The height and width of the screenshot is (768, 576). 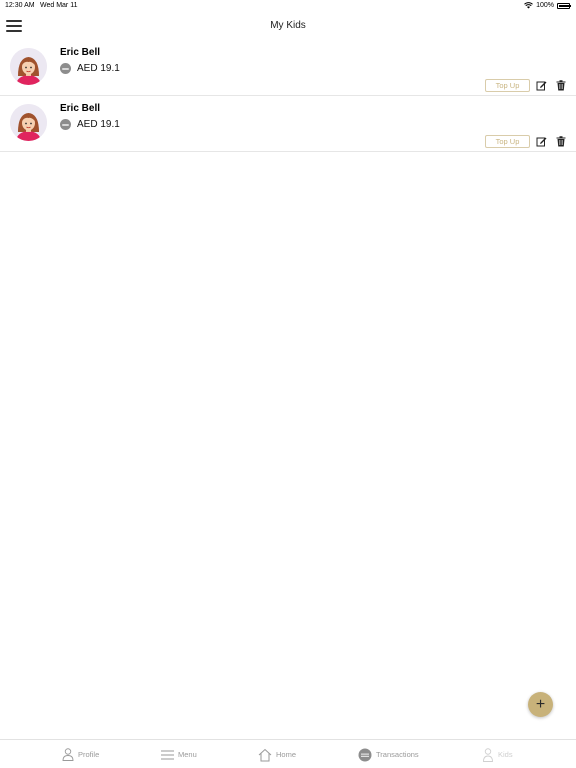 I want to click on tab-label: Profile, so click(x=89, y=754).